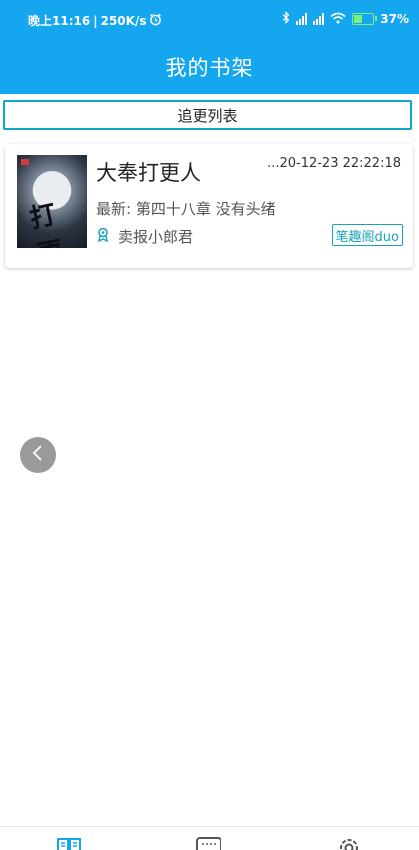 This screenshot has height=850, width=419. I want to click on page-title: 我的书架, so click(210, 67).